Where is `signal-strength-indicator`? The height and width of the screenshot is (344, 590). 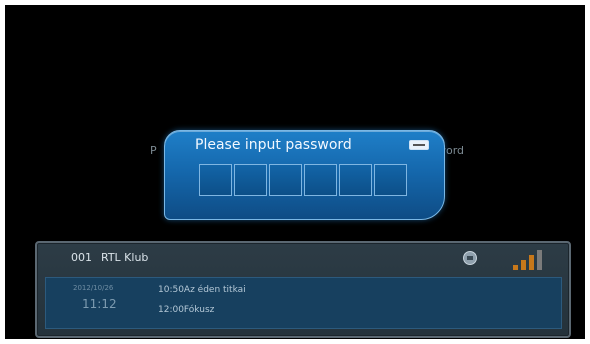 signal-strength-indicator is located at coordinates (533, 260).